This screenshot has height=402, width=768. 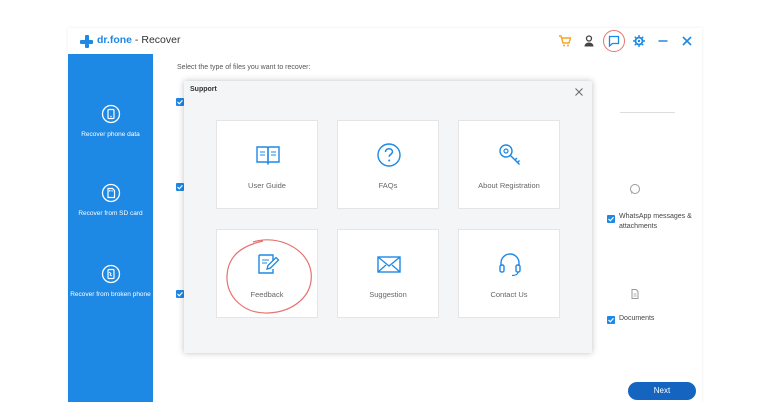 I want to click on dialog-title: Support, so click(x=203, y=89).